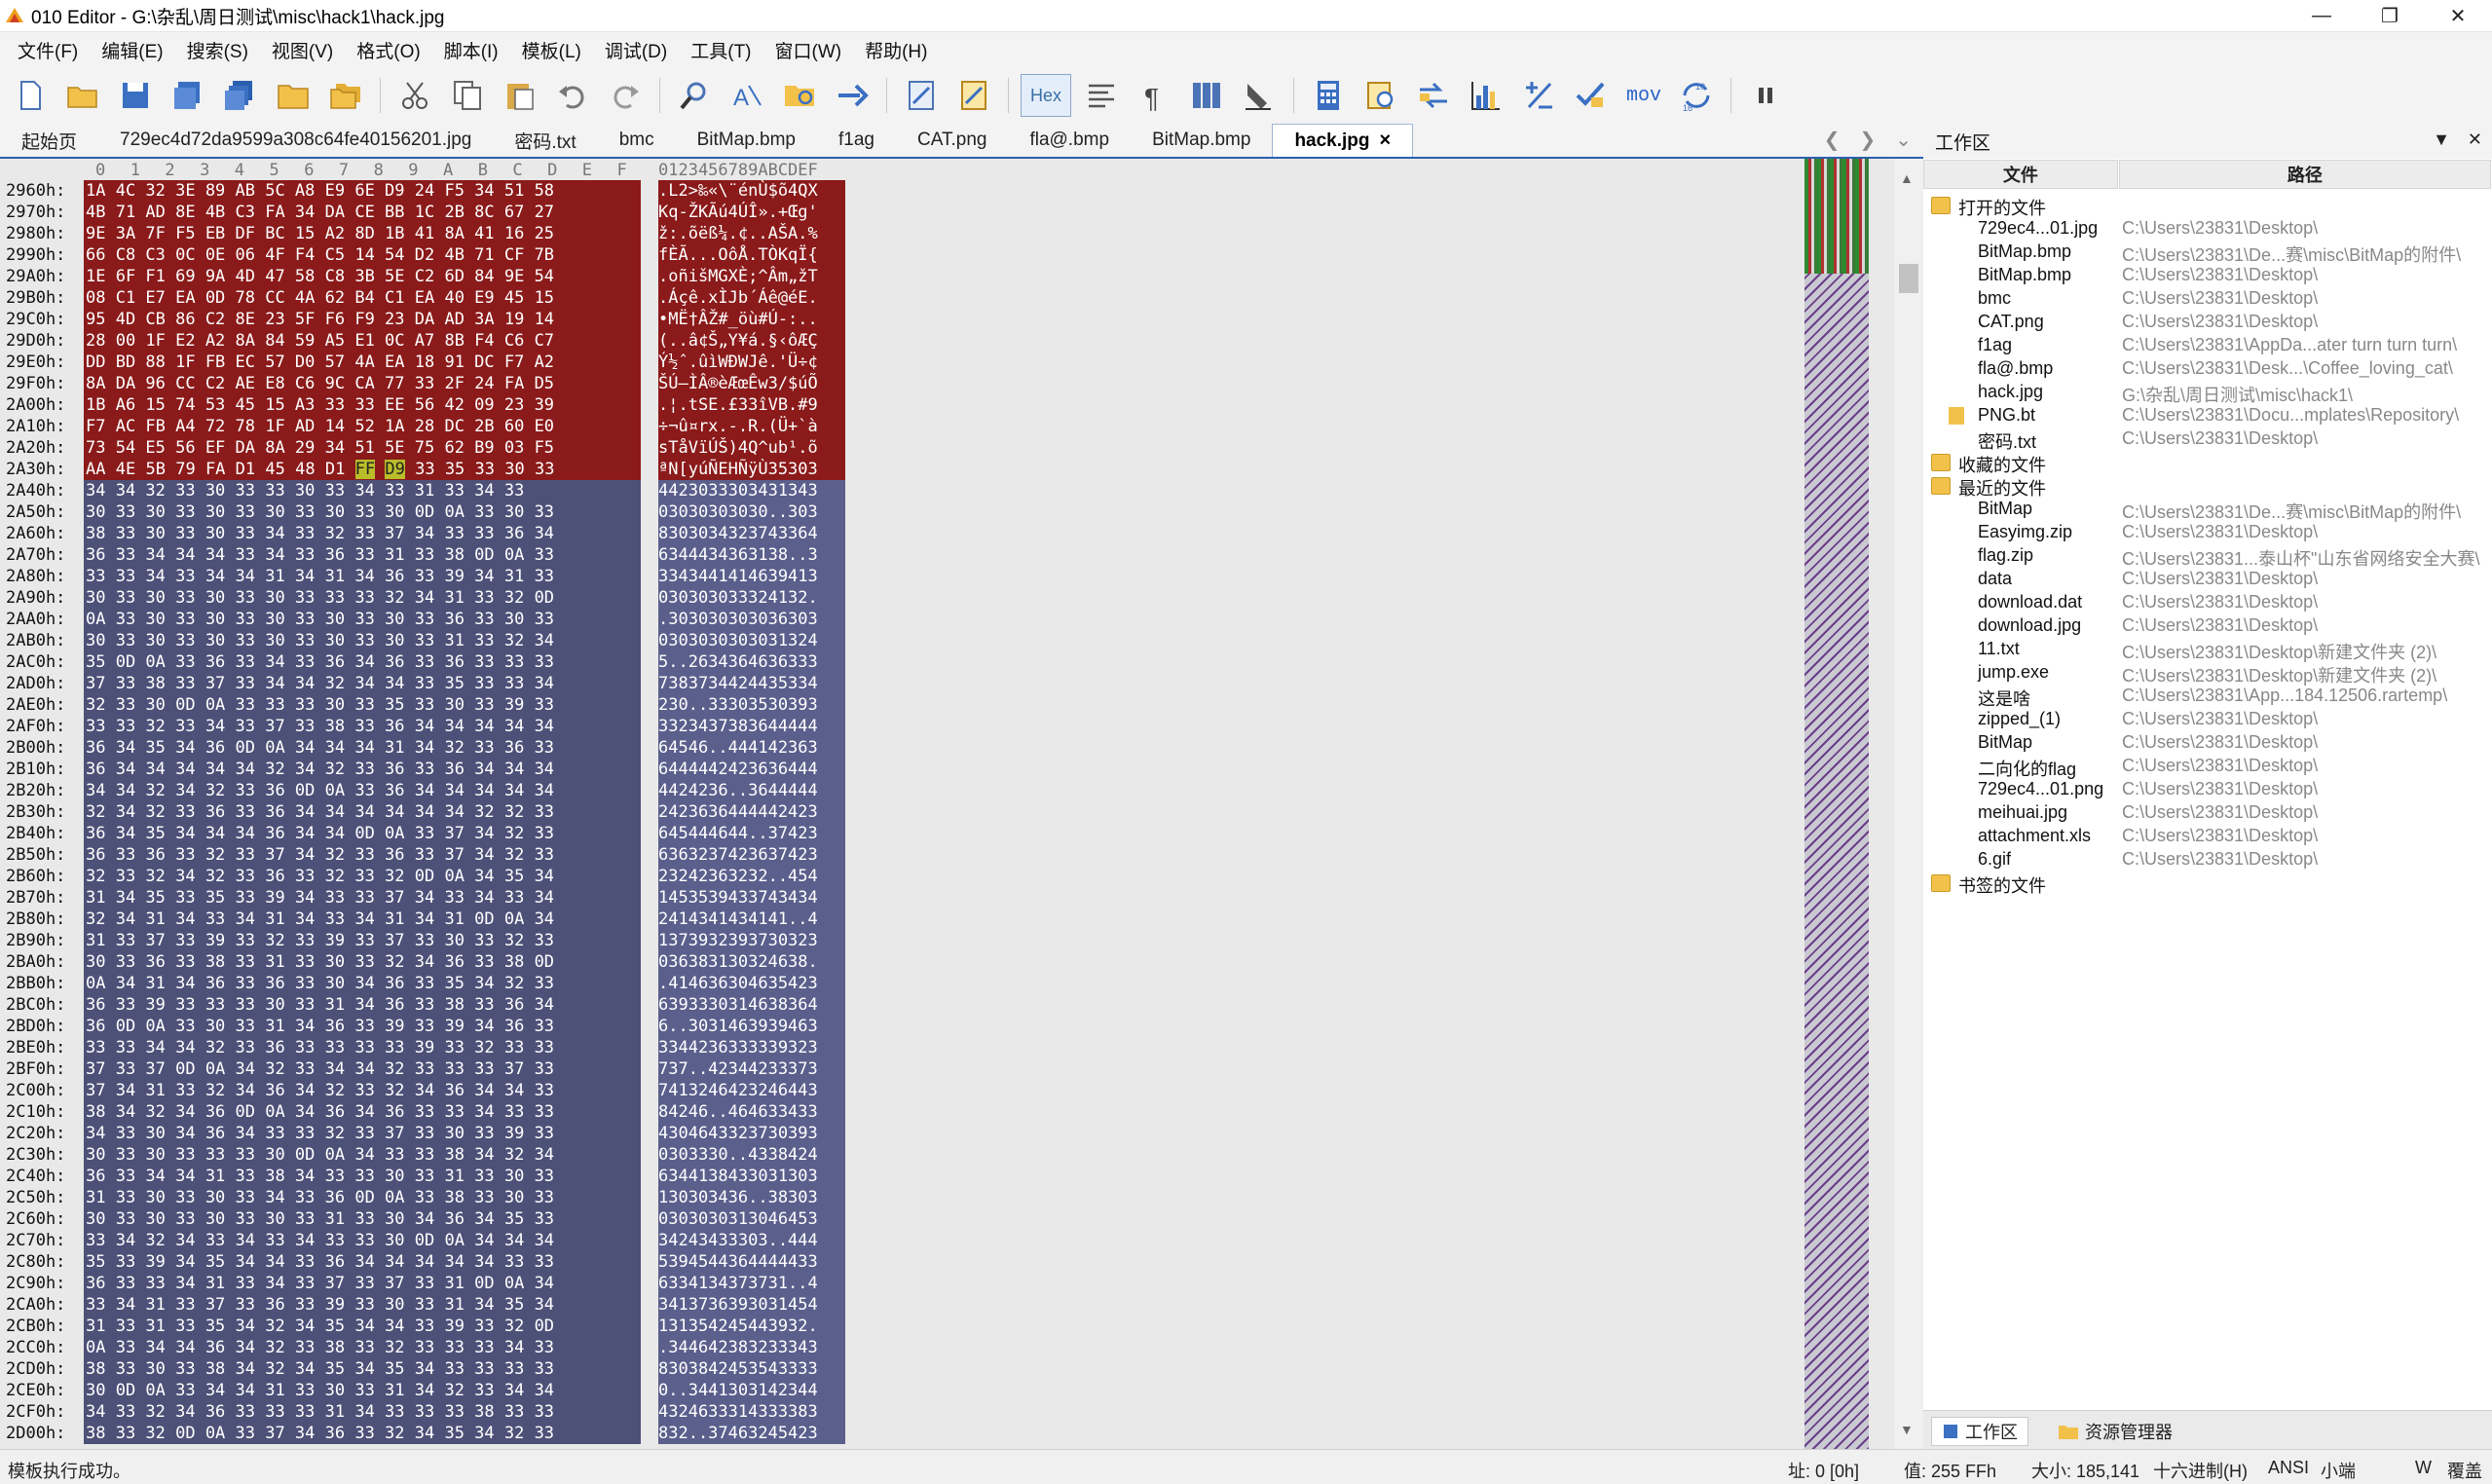 Image resolution: width=2492 pixels, height=1484 pixels. What do you see at coordinates (751, 790) in the screenshot?
I see `hex-row-ascii: 4424236..3644444` at bounding box center [751, 790].